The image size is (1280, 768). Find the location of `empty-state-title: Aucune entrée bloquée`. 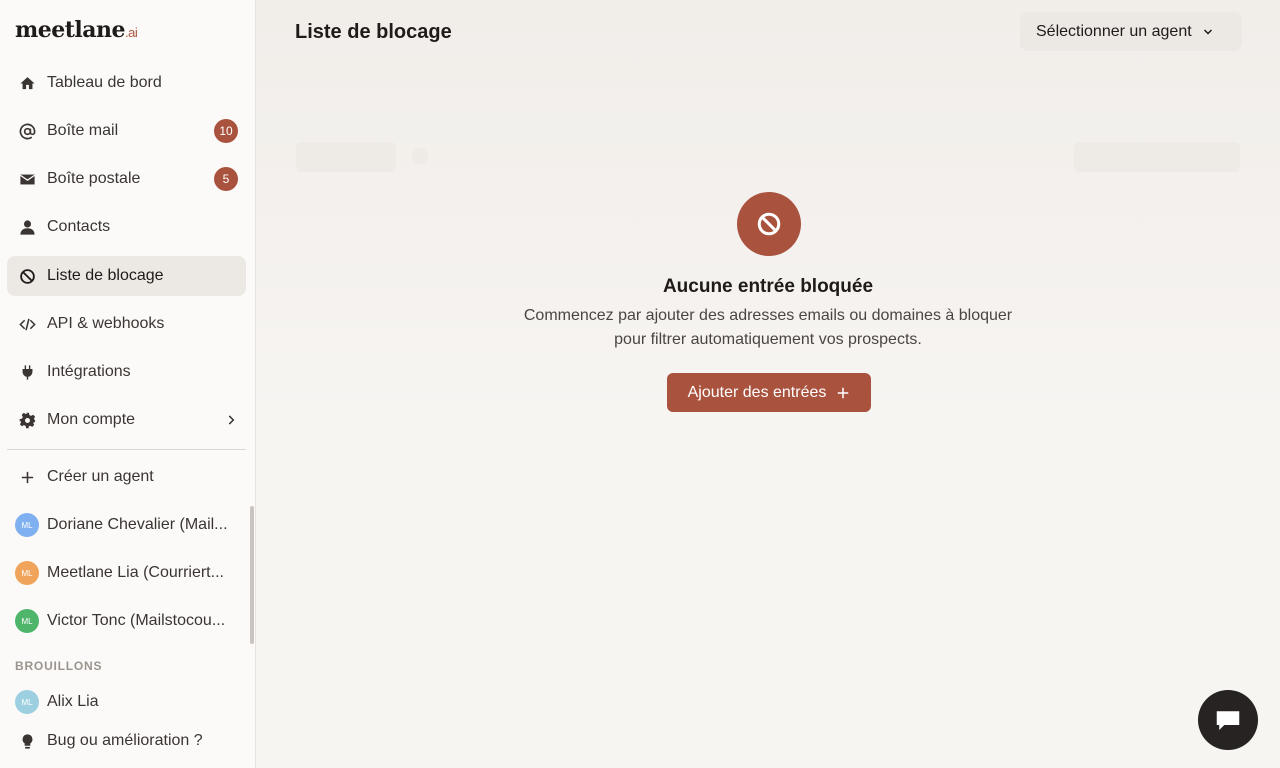

empty-state-title: Aucune entrée bloquée is located at coordinates (768, 286).